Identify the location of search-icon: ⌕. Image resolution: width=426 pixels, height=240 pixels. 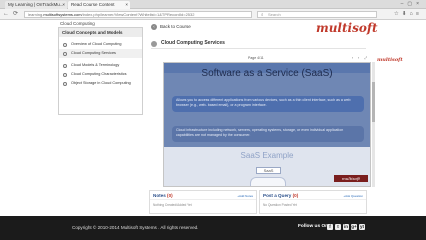
(262, 14).